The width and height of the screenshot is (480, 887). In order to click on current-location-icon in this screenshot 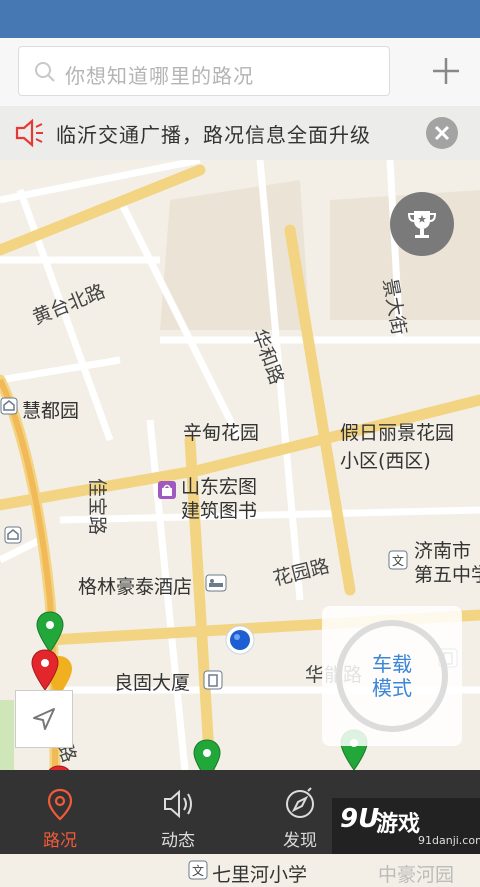, I will do `click(240, 640)`.